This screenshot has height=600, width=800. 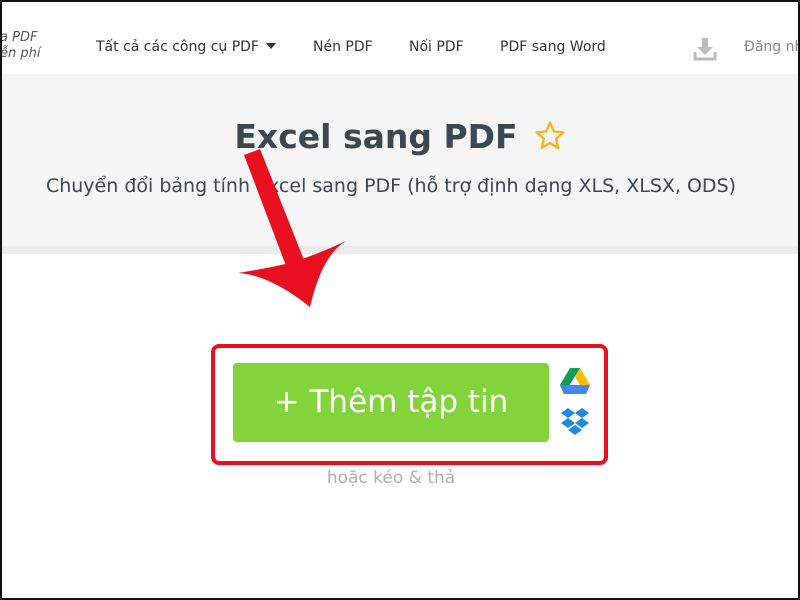 What do you see at coordinates (391, 402) in the screenshot?
I see `add-file-button: + Thêm tập tin` at bounding box center [391, 402].